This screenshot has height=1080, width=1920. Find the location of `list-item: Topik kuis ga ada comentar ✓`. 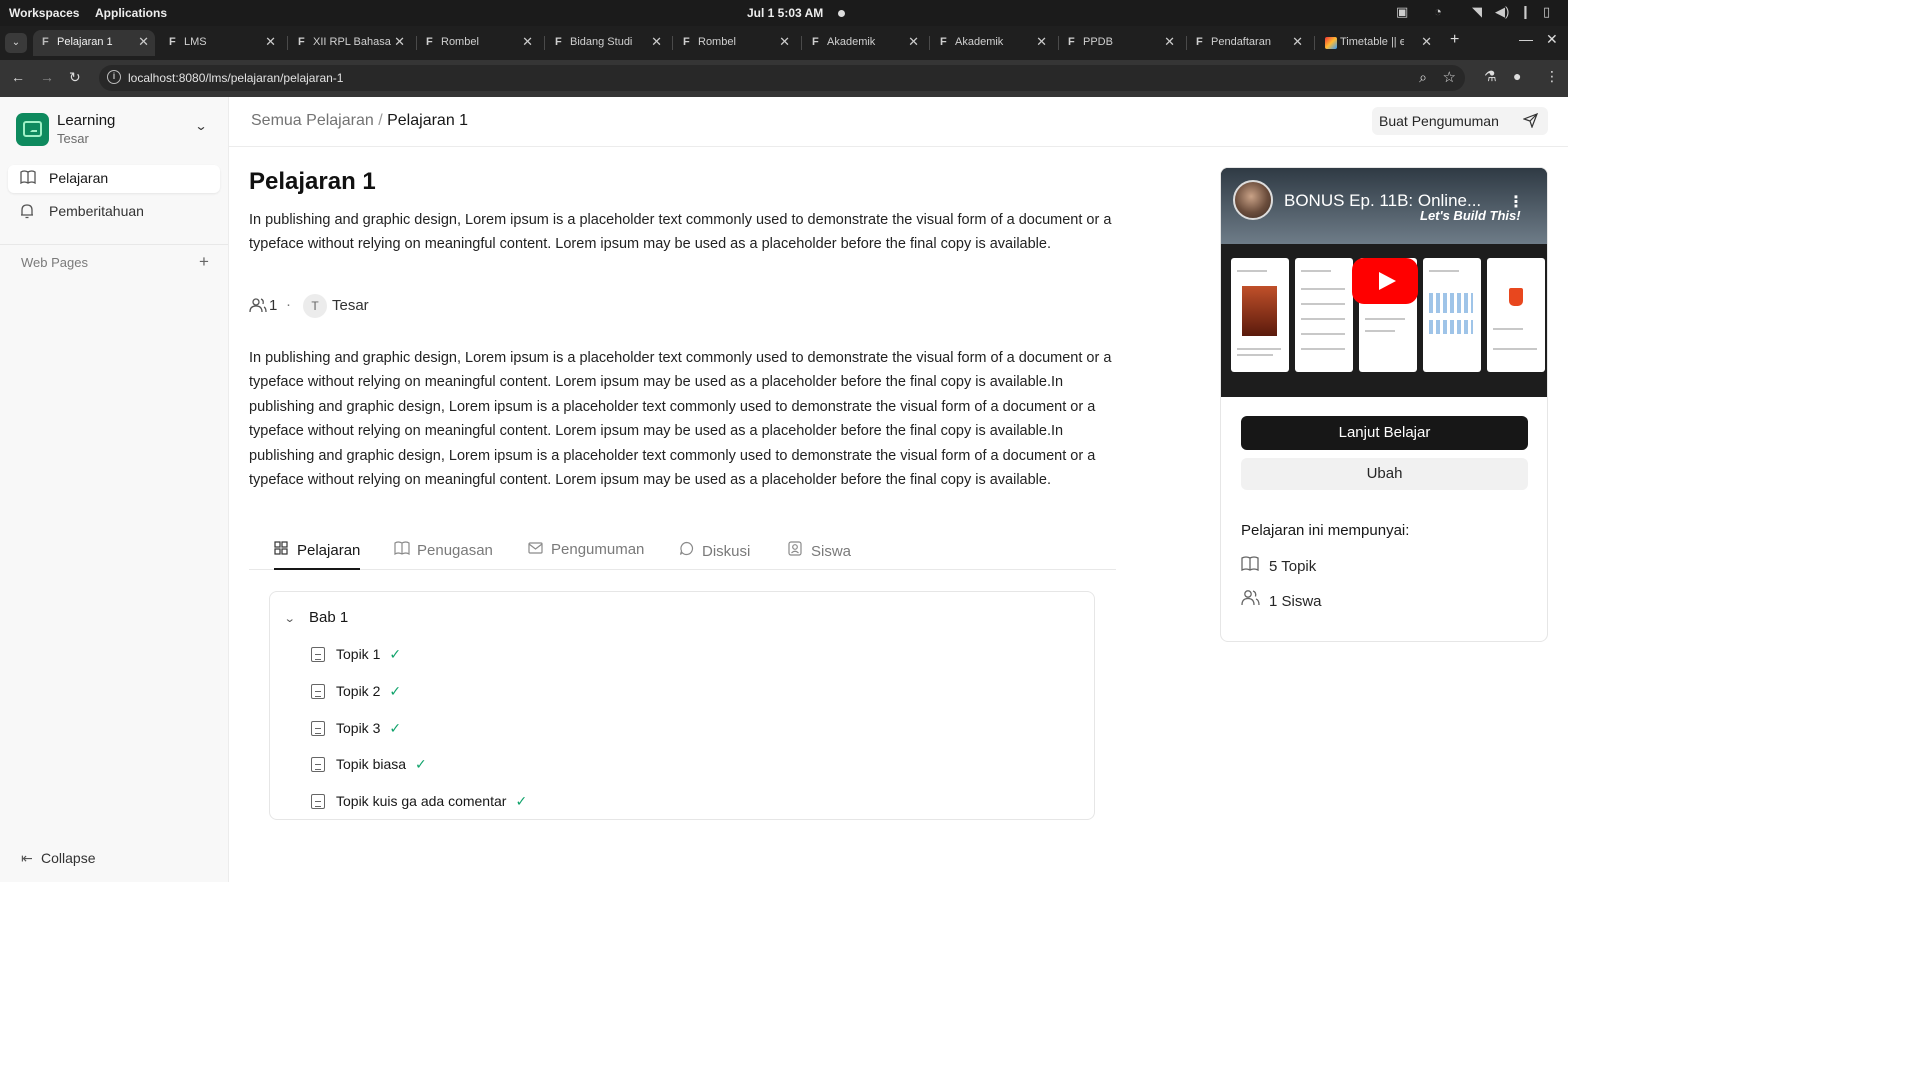

list-item: Topik kuis ga ada comentar ✓ is located at coordinates (419, 801).